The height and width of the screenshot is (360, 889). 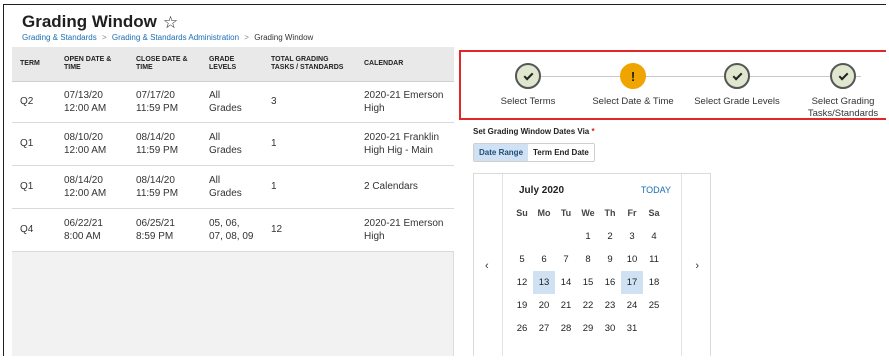 I want to click on cell-open: 08/10/20 12:00 AM, so click(x=92, y=144).